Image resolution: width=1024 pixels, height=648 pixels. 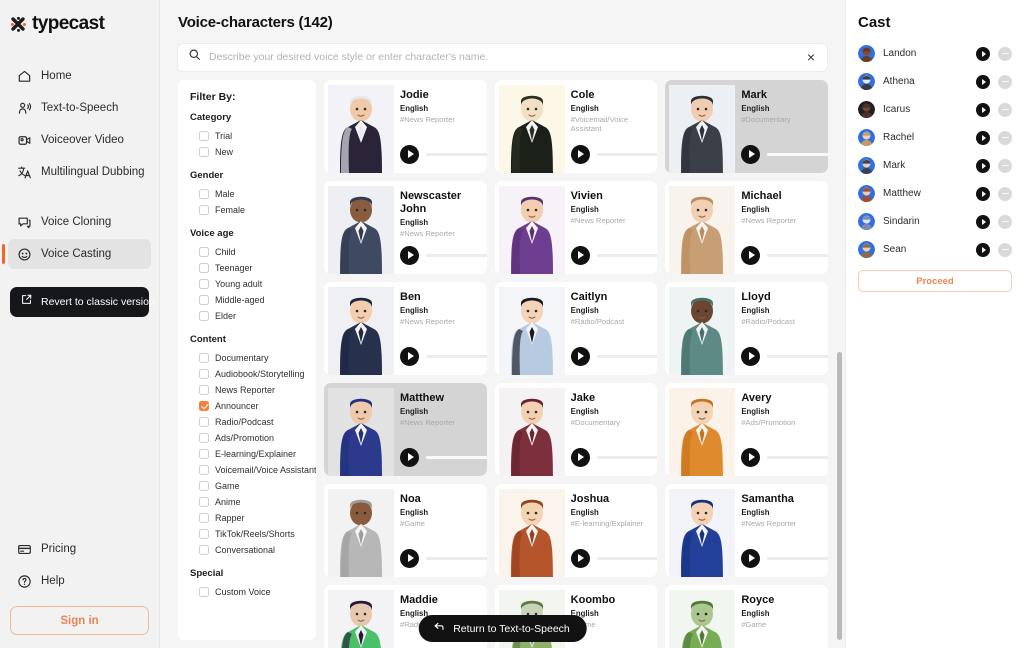 I want to click on filter-option: Ads/Promotion, so click(x=248, y=438).